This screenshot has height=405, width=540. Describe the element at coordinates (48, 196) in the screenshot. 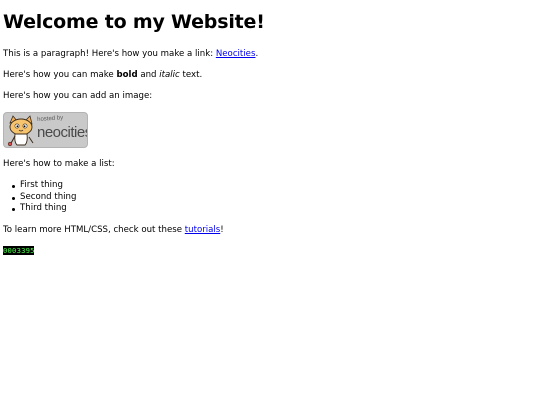

I see `list-item-text: Second thing` at that location.